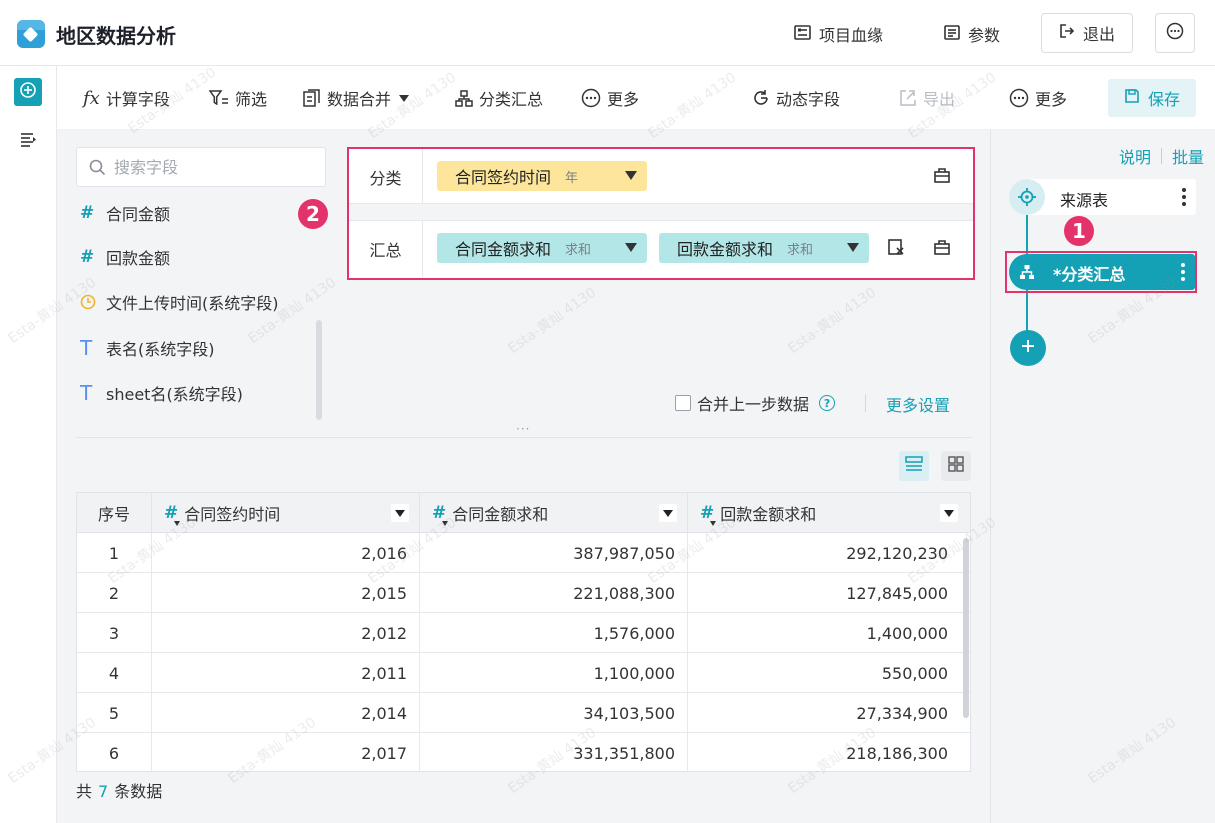 Image resolution: width=1215 pixels, height=823 pixels. What do you see at coordinates (768, 514) in the screenshot?
I see `column-title: 回款金额求和` at bounding box center [768, 514].